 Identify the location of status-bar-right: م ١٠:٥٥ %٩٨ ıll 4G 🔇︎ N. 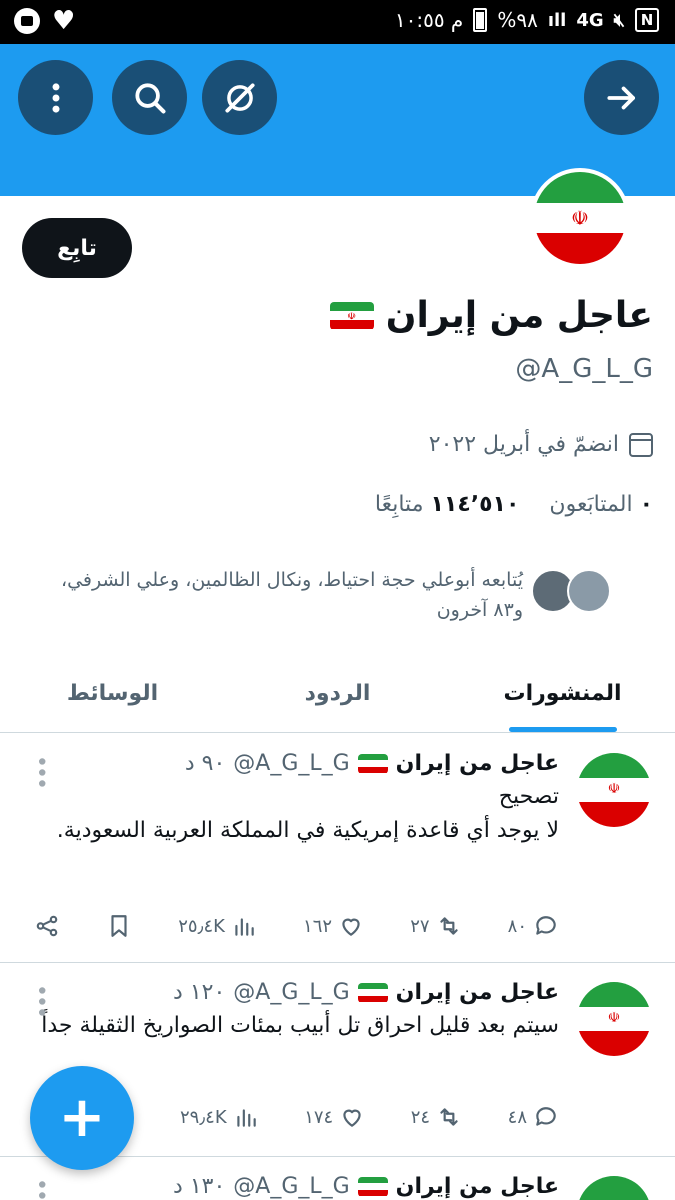
(527, 20).